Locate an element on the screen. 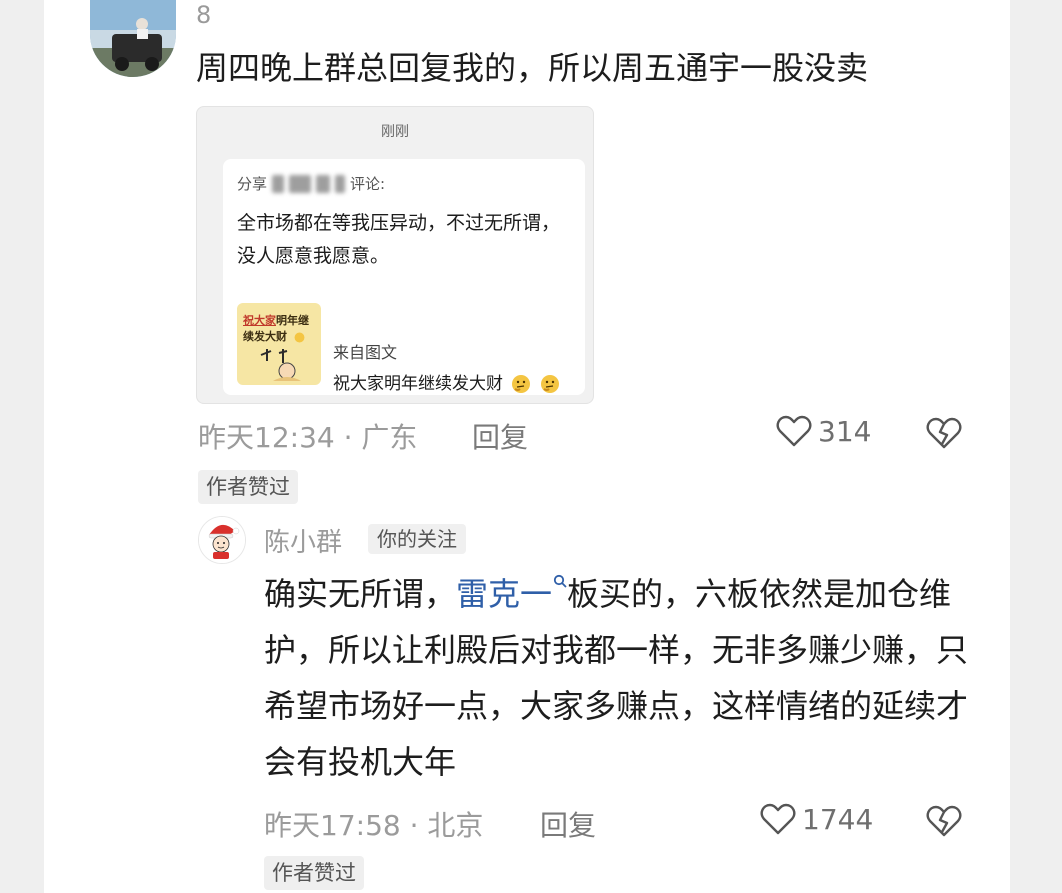 Image resolution: width=1062 pixels, height=893 pixels. screenshot-header-prefix: 分享 is located at coordinates (252, 184).